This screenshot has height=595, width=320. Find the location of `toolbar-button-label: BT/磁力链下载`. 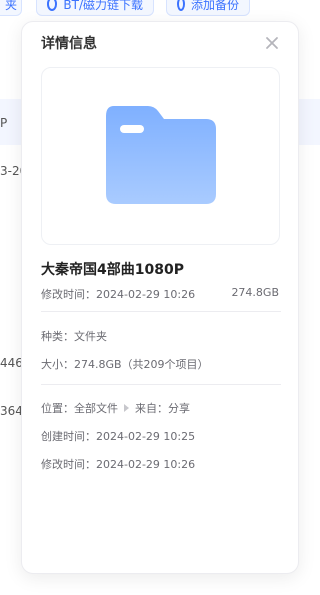

toolbar-button-label: BT/磁力链下载 is located at coordinates (103, 6).